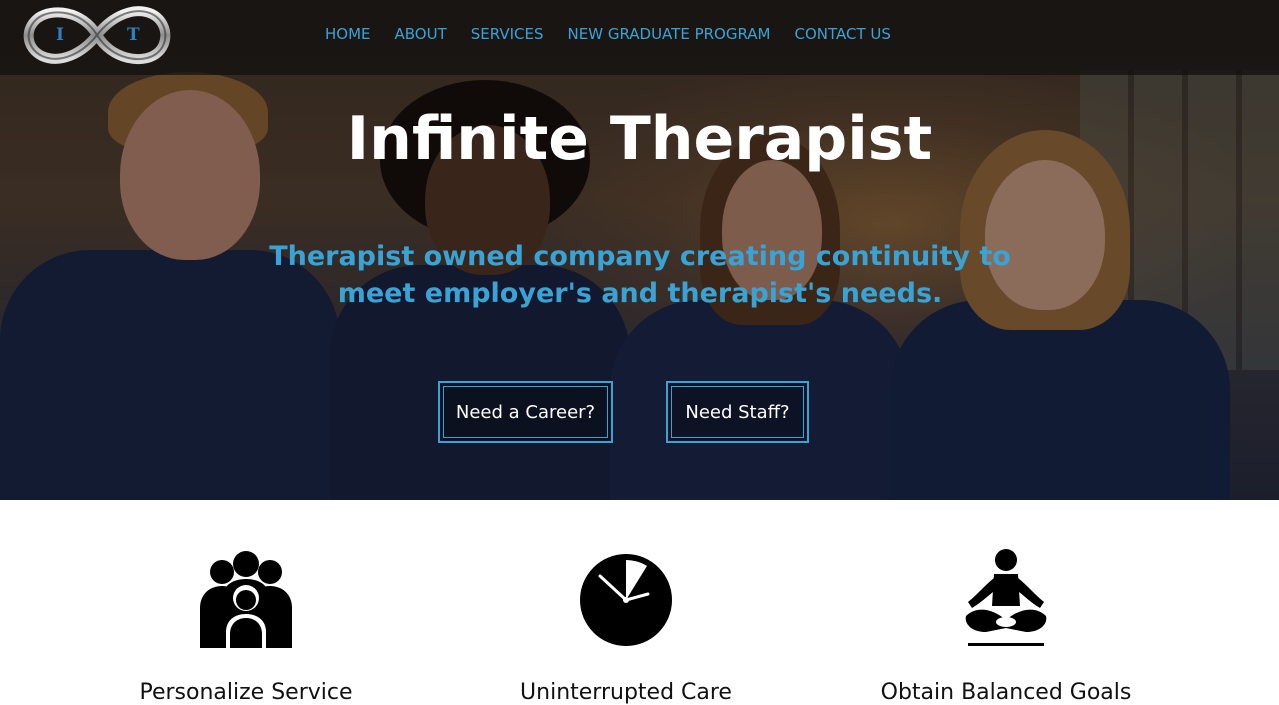  Describe the element at coordinates (246, 692) in the screenshot. I see `feature-title-personalize: Personalize Service` at that location.